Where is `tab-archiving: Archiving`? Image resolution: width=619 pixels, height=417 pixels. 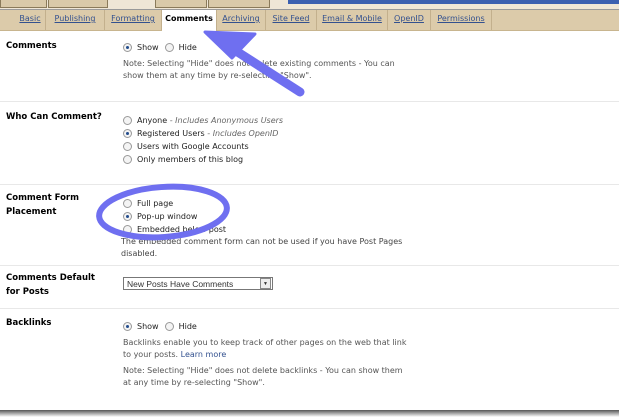
tab-archiving: Archiving is located at coordinates (241, 20).